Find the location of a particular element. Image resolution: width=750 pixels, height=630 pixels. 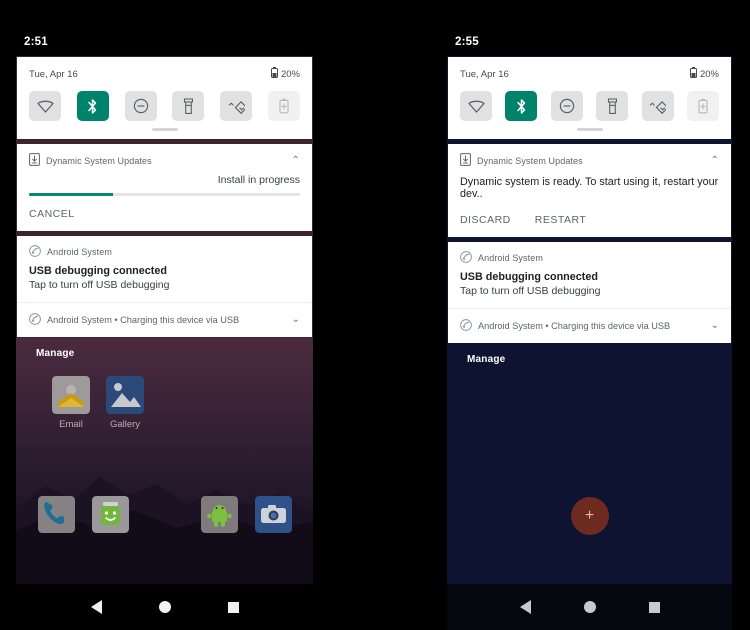

right-dsu-actions: DISCARD RESTART is located at coordinates (589, 219).